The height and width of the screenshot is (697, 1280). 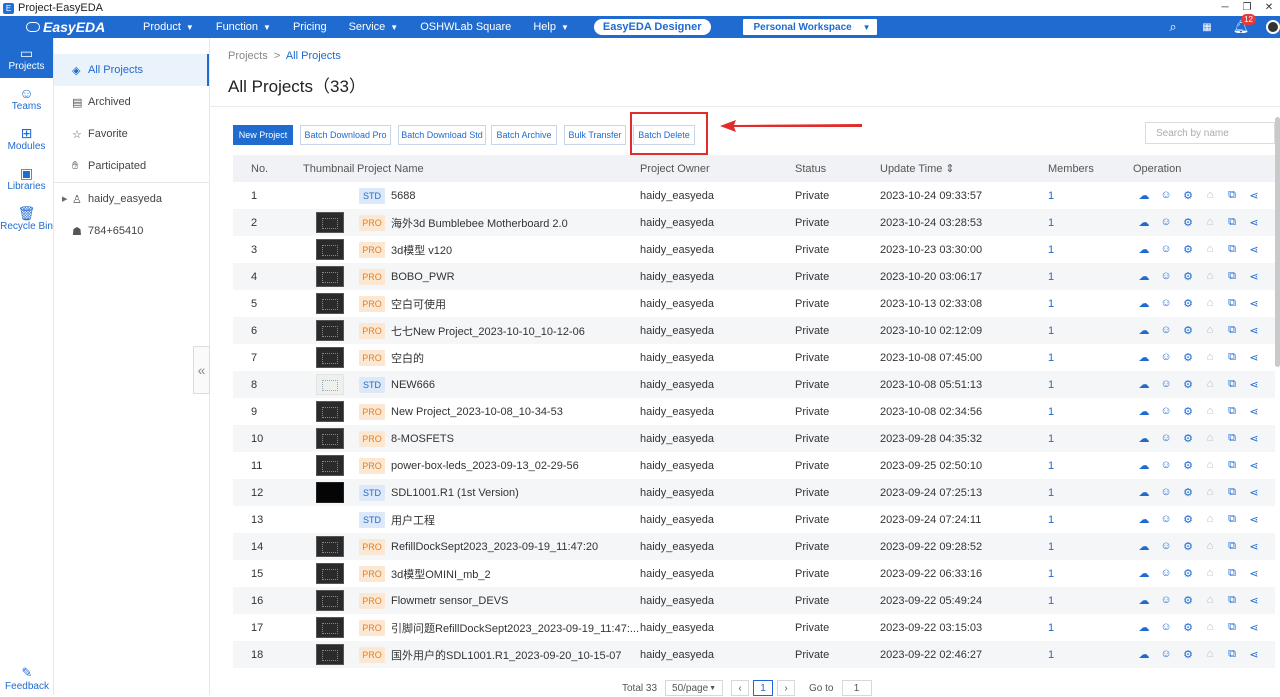 I want to click on project-name-link: 8-MOSFETS, so click(x=422, y=439).